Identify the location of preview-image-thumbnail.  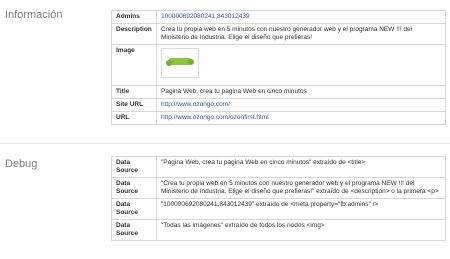
(180, 63).